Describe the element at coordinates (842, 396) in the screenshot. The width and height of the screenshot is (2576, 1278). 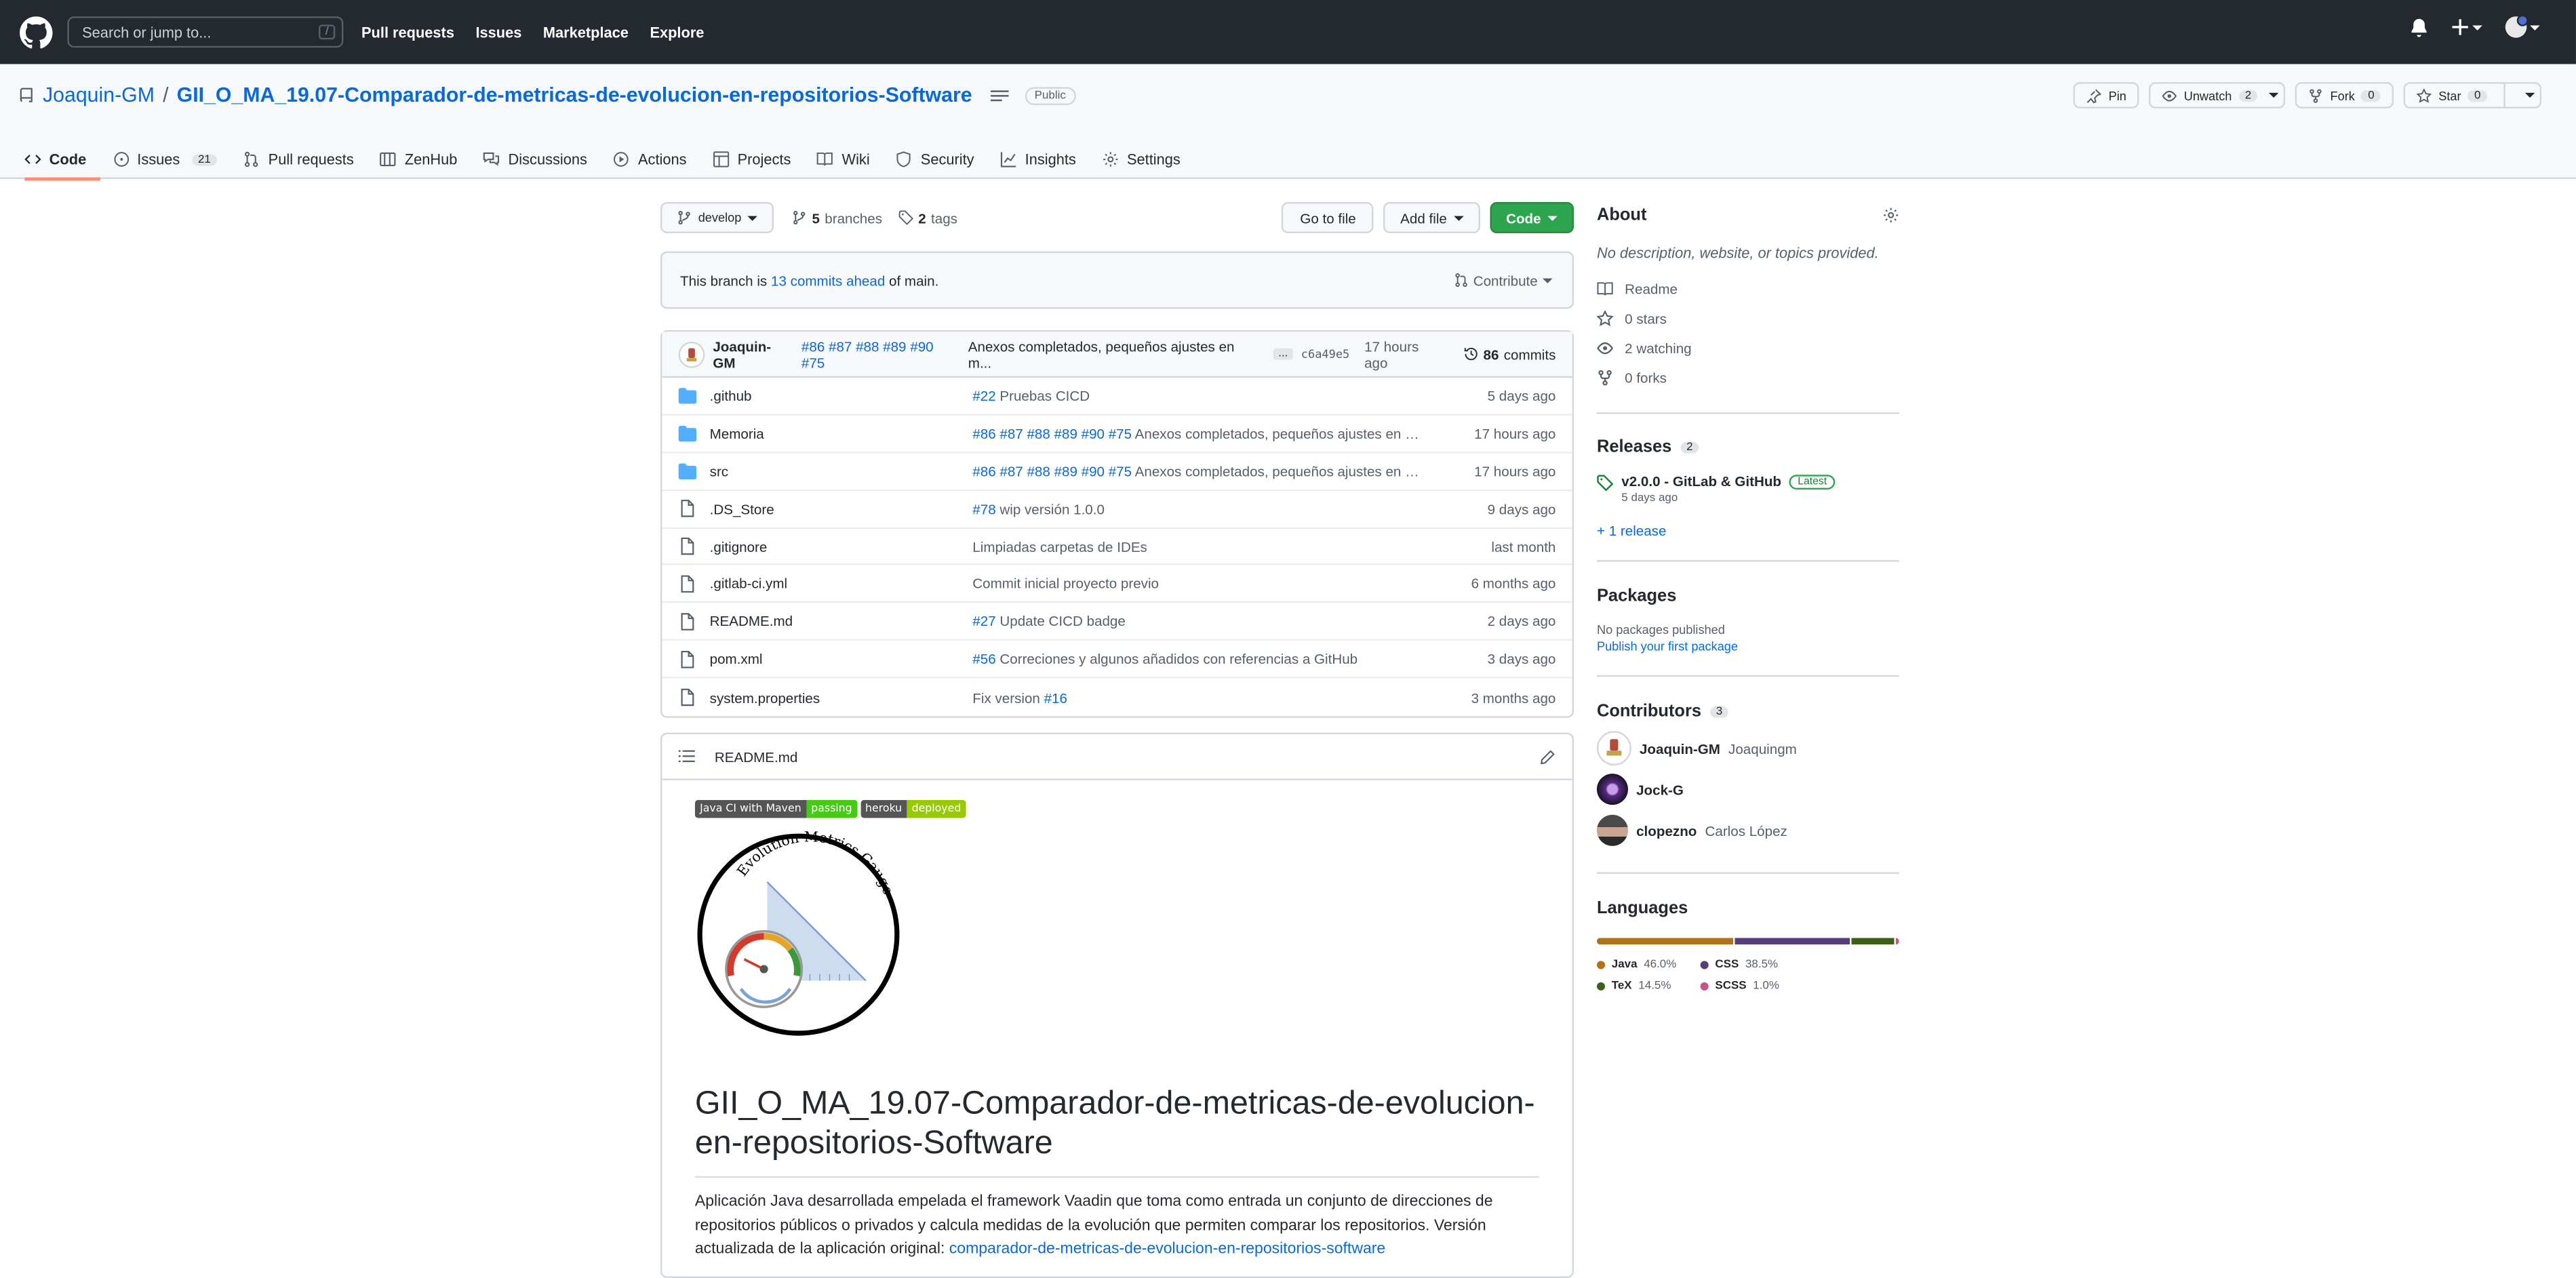
I see `file-name-link: .github` at that location.